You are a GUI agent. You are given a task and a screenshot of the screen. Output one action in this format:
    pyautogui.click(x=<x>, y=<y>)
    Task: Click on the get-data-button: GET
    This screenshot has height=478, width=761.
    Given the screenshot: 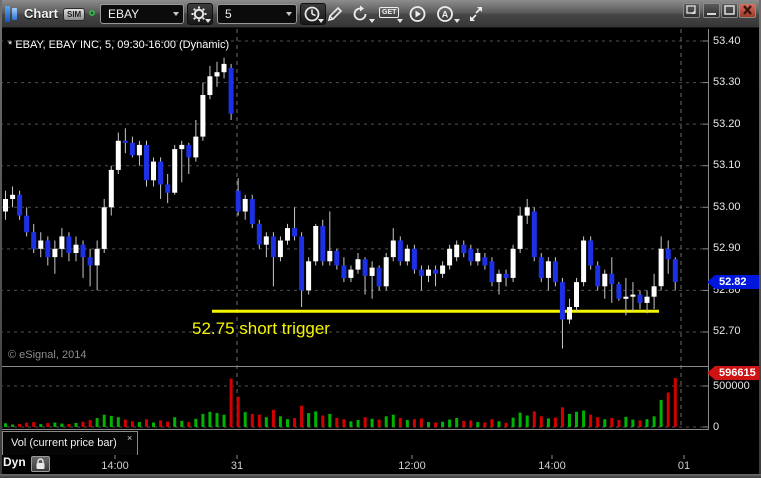 What is the action you would take?
    pyautogui.click(x=392, y=14)
    